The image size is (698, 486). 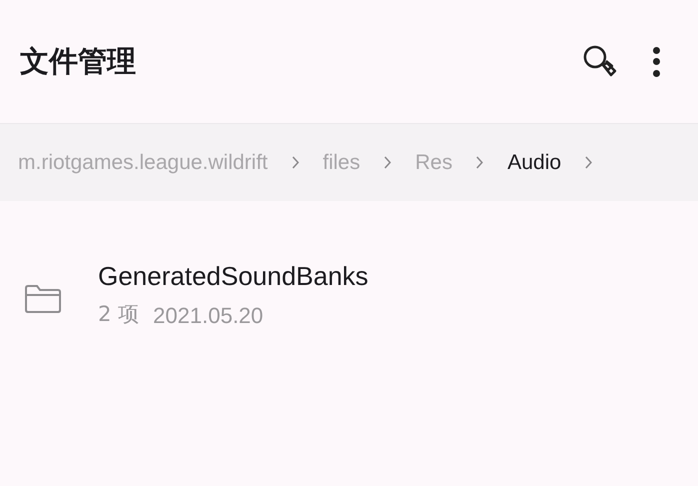 I want to click on folder-icon, so click(x=43, y=299).